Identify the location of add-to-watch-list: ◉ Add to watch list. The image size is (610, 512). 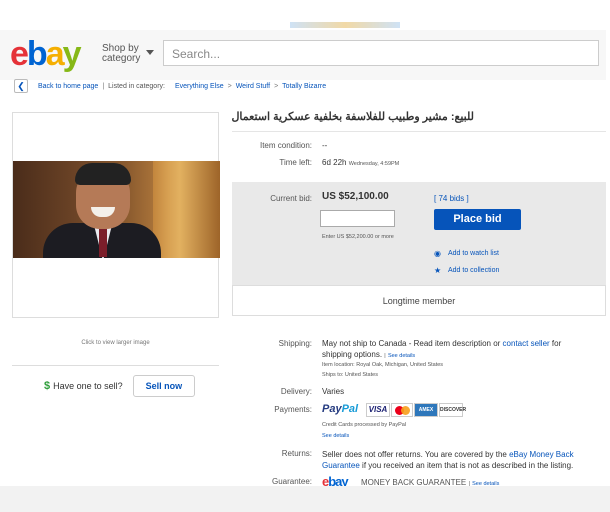
(466, 253).